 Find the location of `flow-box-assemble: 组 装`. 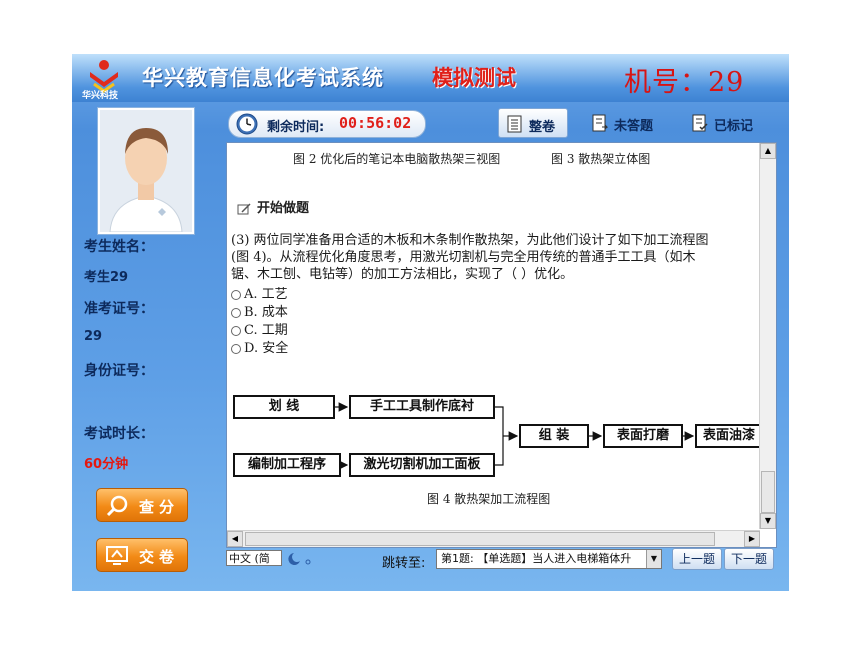

flow-box-assemble: 组 装 is located at coordinates (554, 436).